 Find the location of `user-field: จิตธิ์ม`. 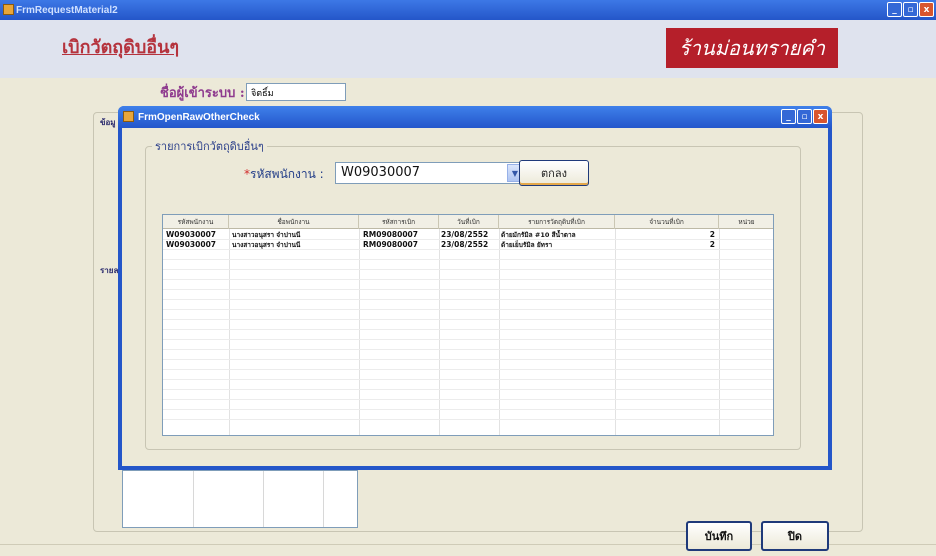

user-field: จิตธิ์ม is located at coordinates (296, 92).